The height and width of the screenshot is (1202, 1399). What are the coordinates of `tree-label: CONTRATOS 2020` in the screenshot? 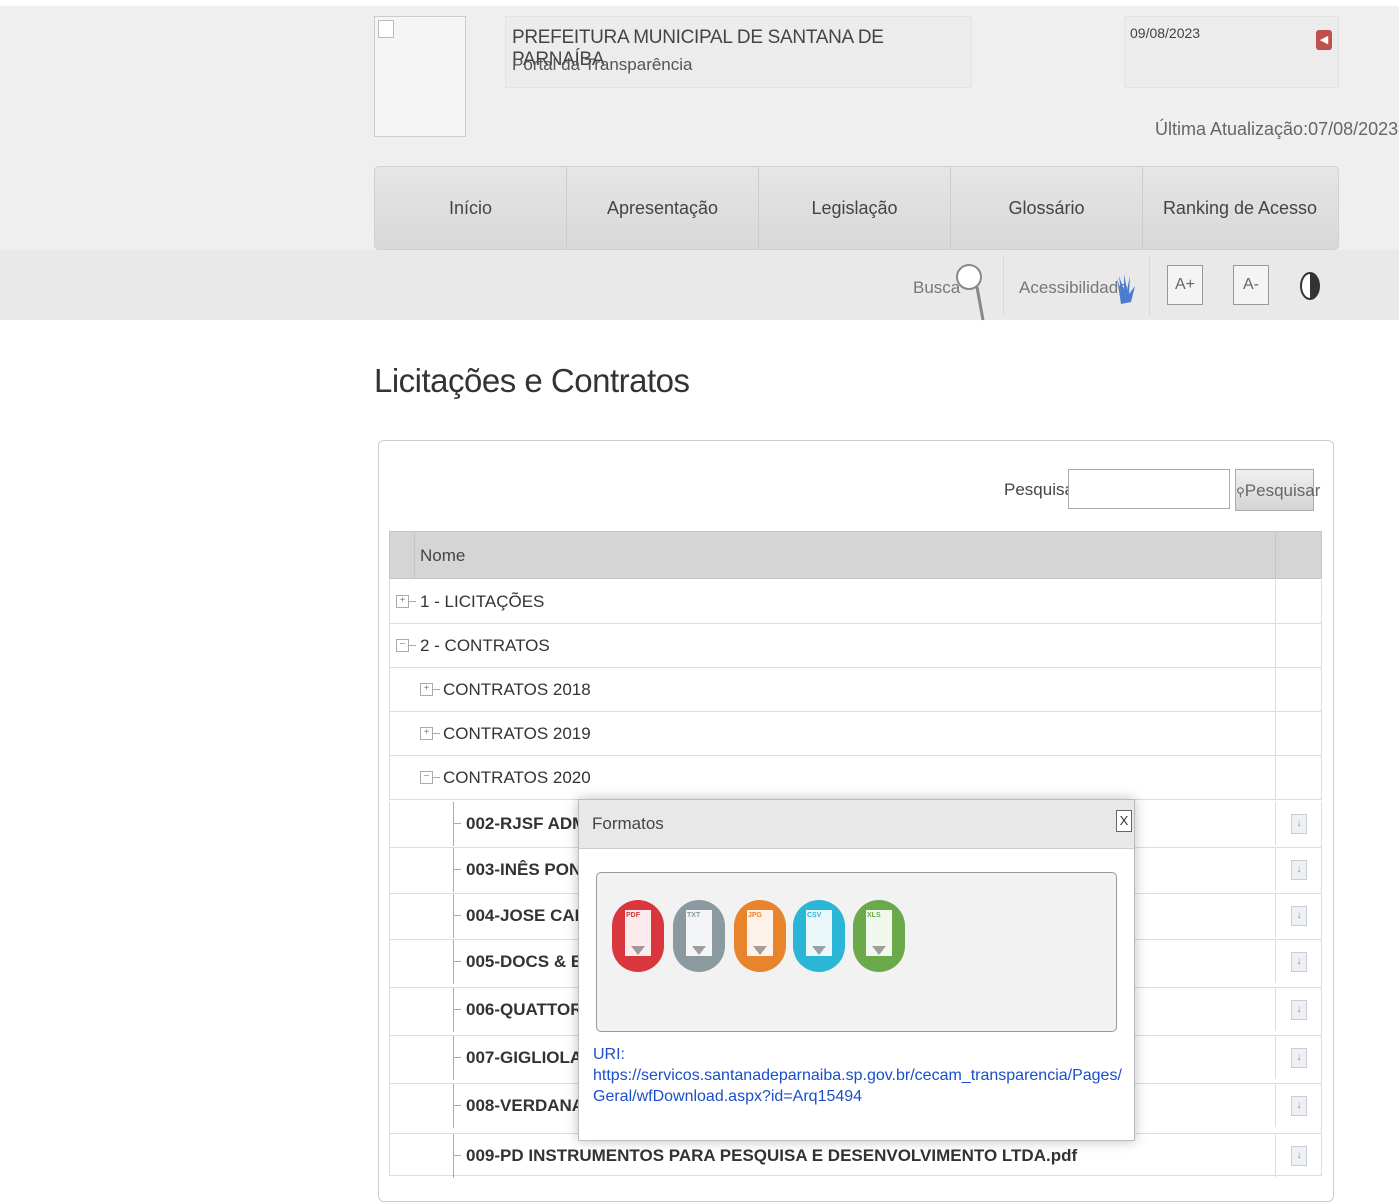 It's located at (517, 777).